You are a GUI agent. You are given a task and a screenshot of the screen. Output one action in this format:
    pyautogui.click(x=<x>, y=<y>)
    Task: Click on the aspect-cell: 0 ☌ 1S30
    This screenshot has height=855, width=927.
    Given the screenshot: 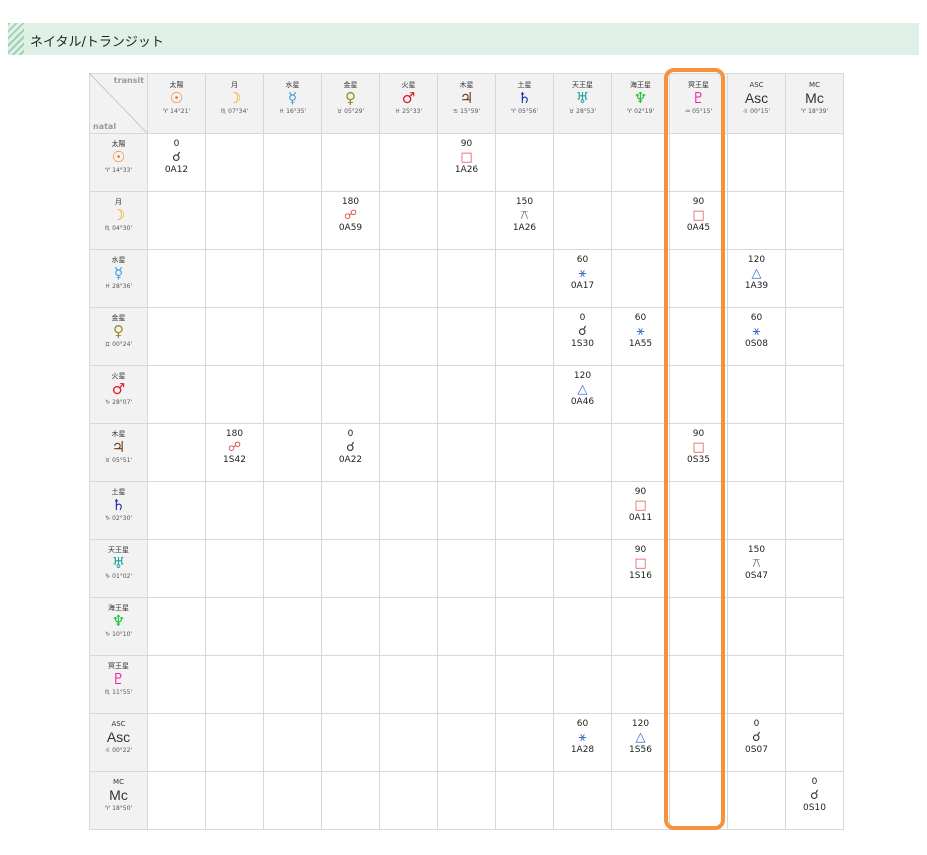 What is the action you would take?
    pyautogui.click(x=582, y=336)
    